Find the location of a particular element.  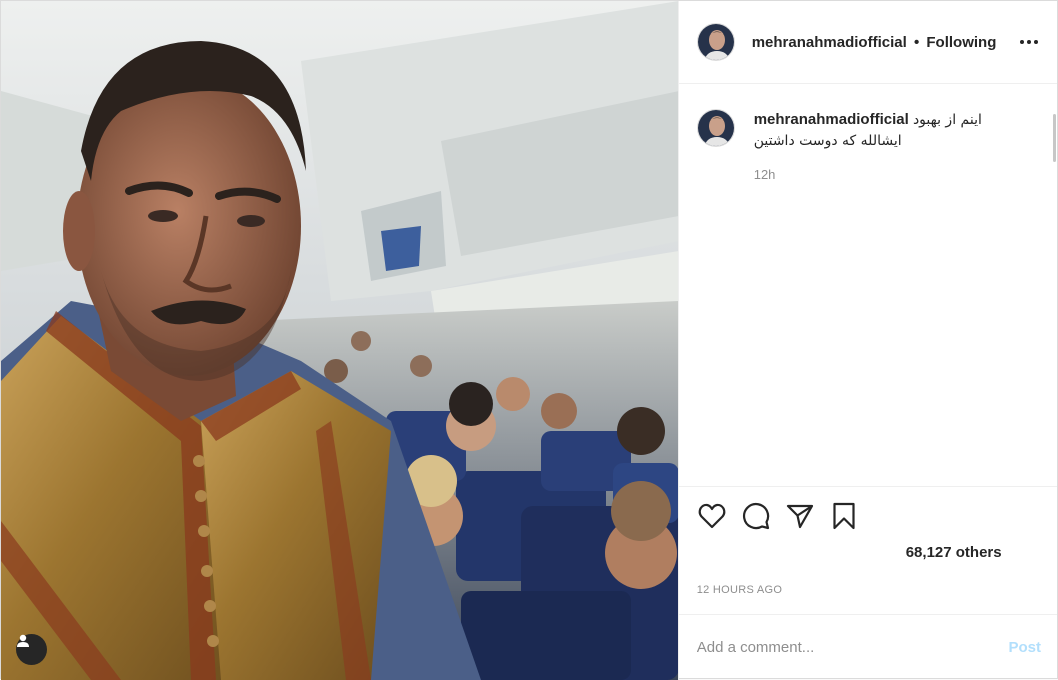

avatar is located at coordinates (715, 42).